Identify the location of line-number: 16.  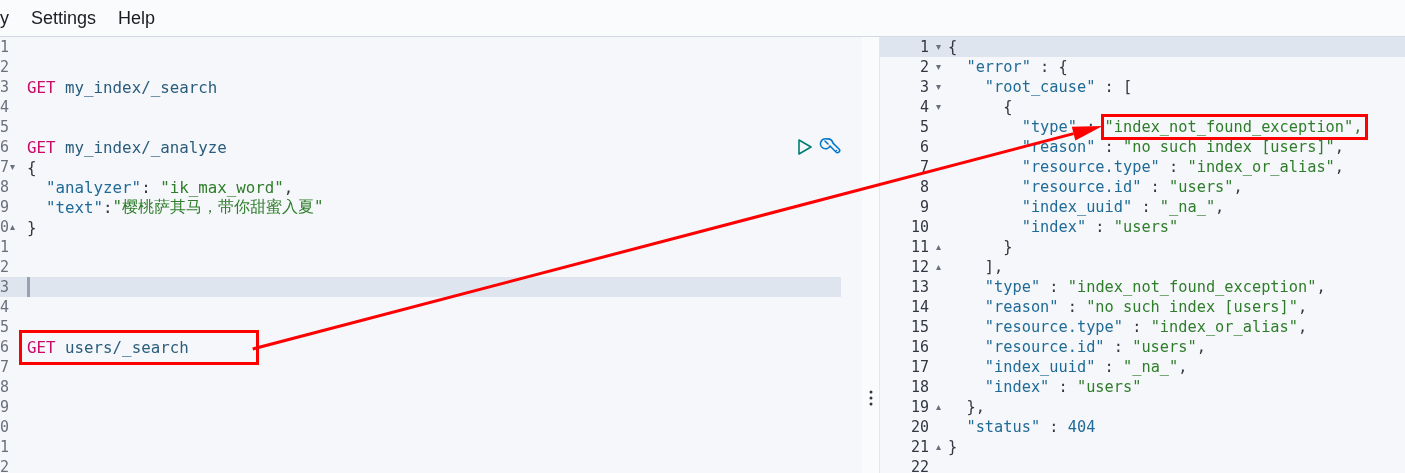
(919, 347).